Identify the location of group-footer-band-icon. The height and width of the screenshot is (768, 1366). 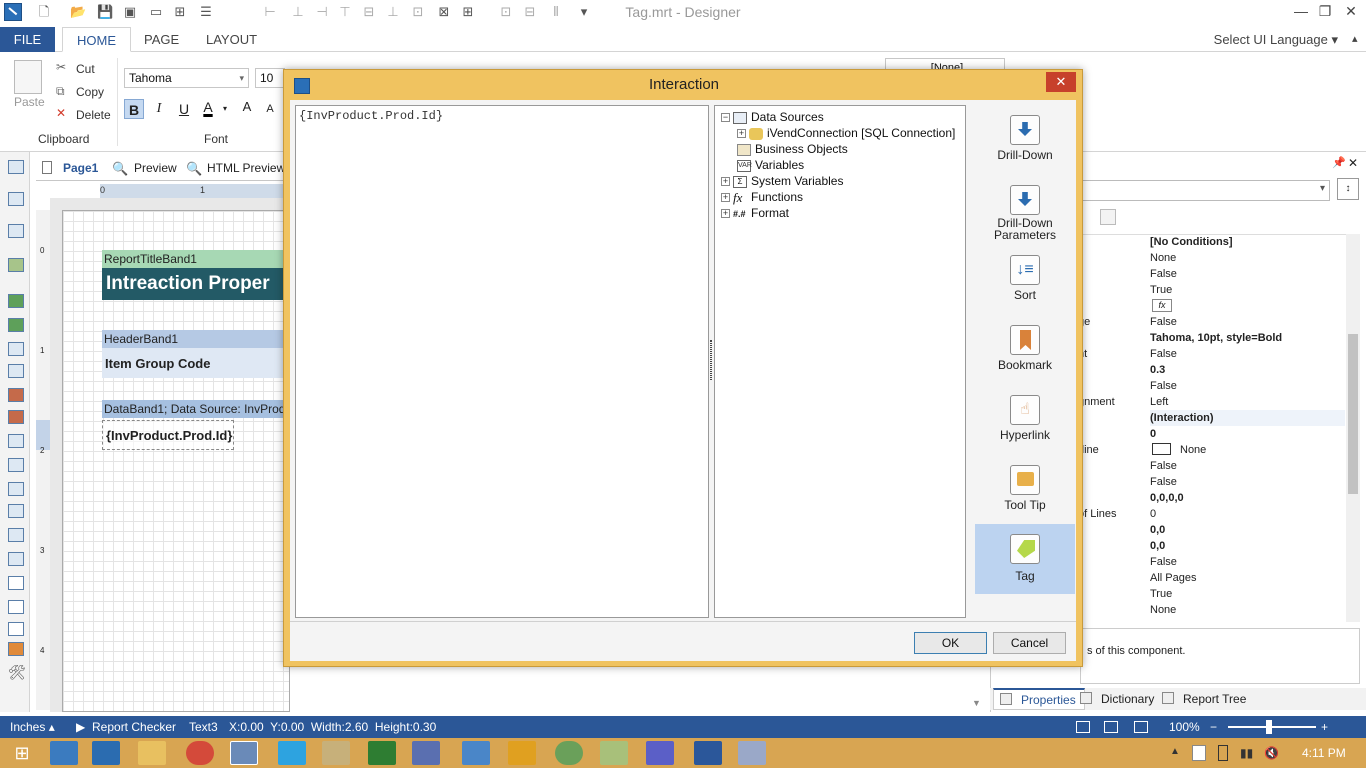
(16, 417).